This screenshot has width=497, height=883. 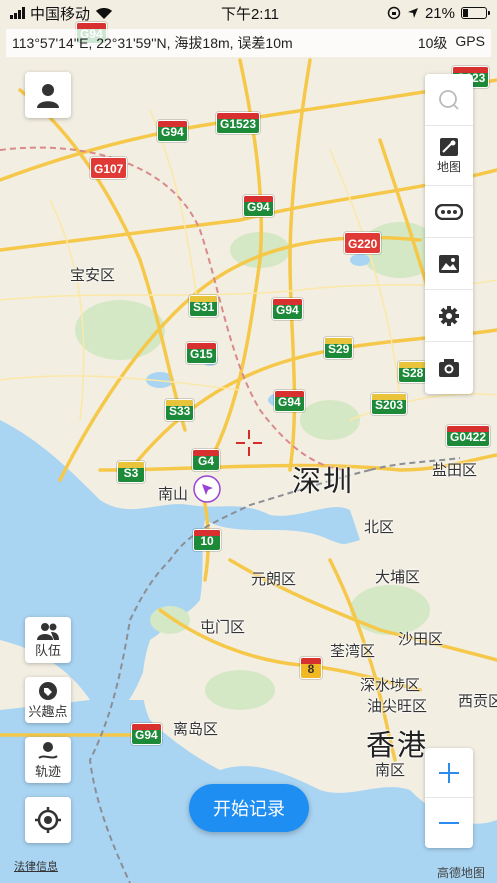 I want to click on crosshair-icon, so click(x=249, y=443).